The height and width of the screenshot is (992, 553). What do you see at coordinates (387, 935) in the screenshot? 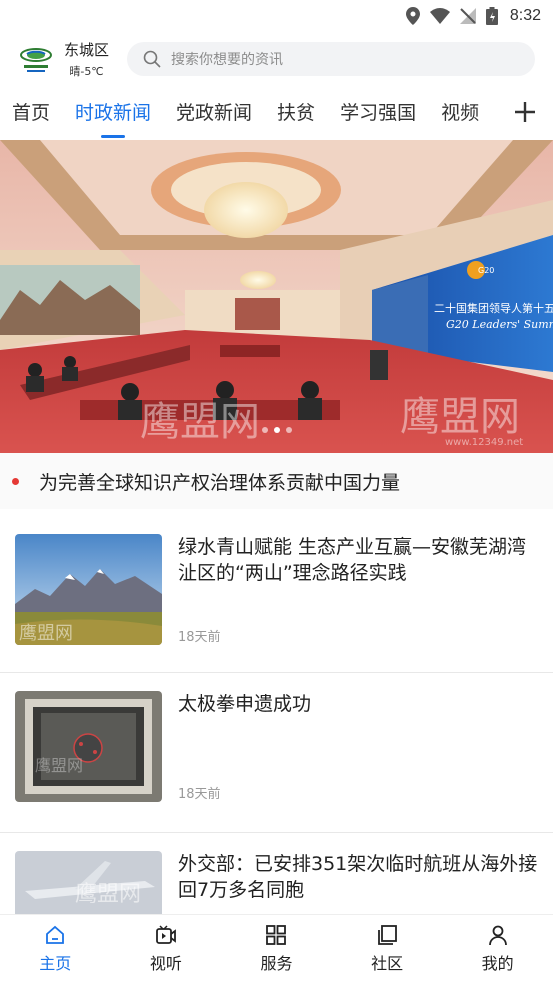
I see `community-icon` at bounding box center [387, 935].